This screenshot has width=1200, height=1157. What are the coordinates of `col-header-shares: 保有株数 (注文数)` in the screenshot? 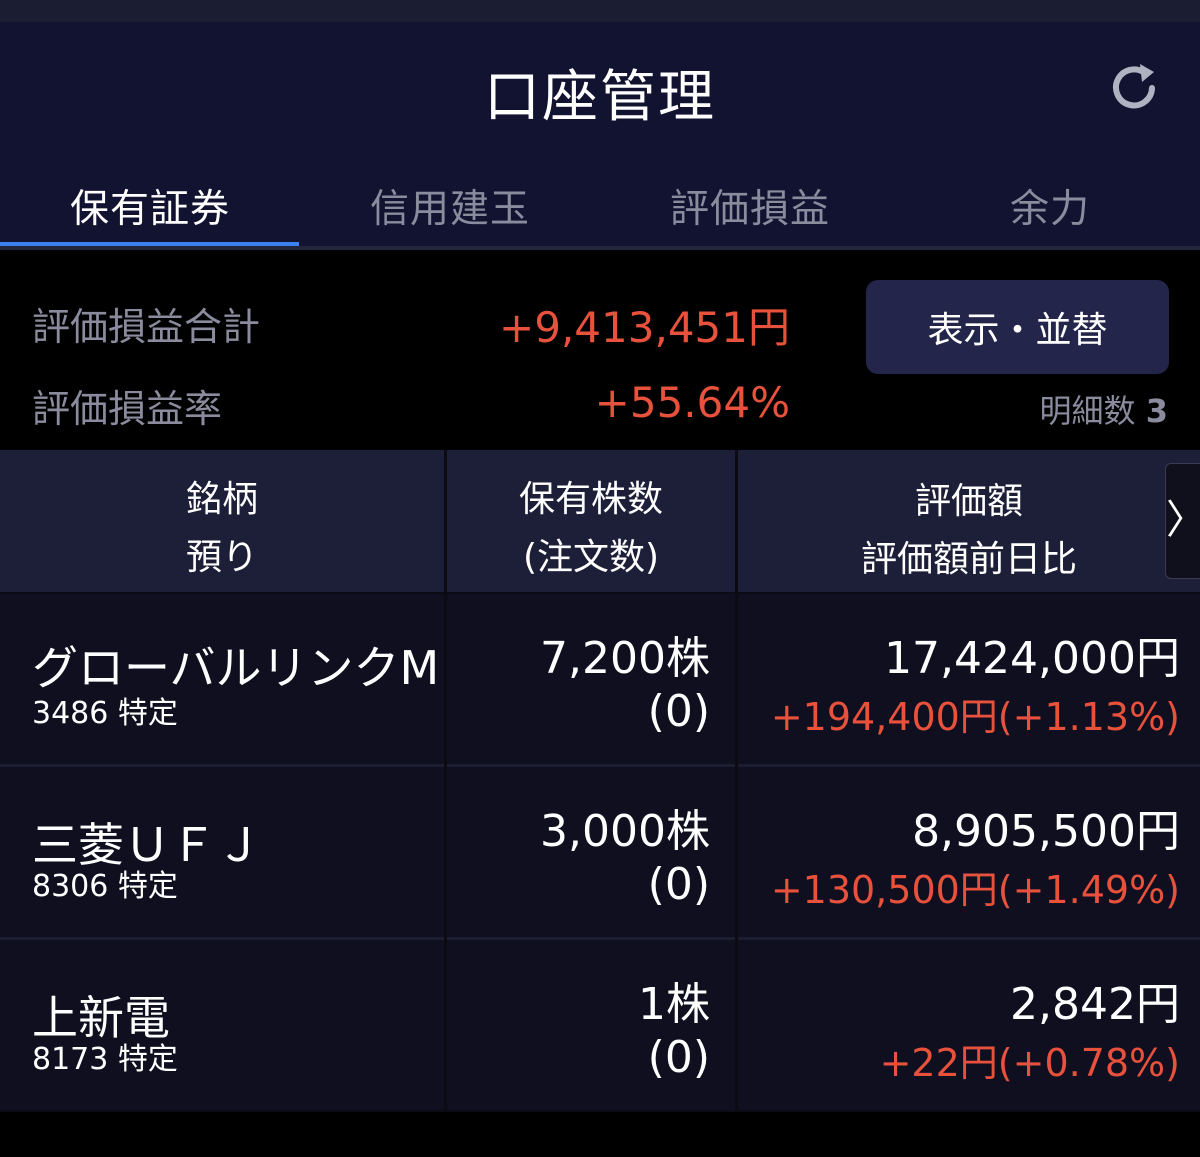 It's located at (591, 521).